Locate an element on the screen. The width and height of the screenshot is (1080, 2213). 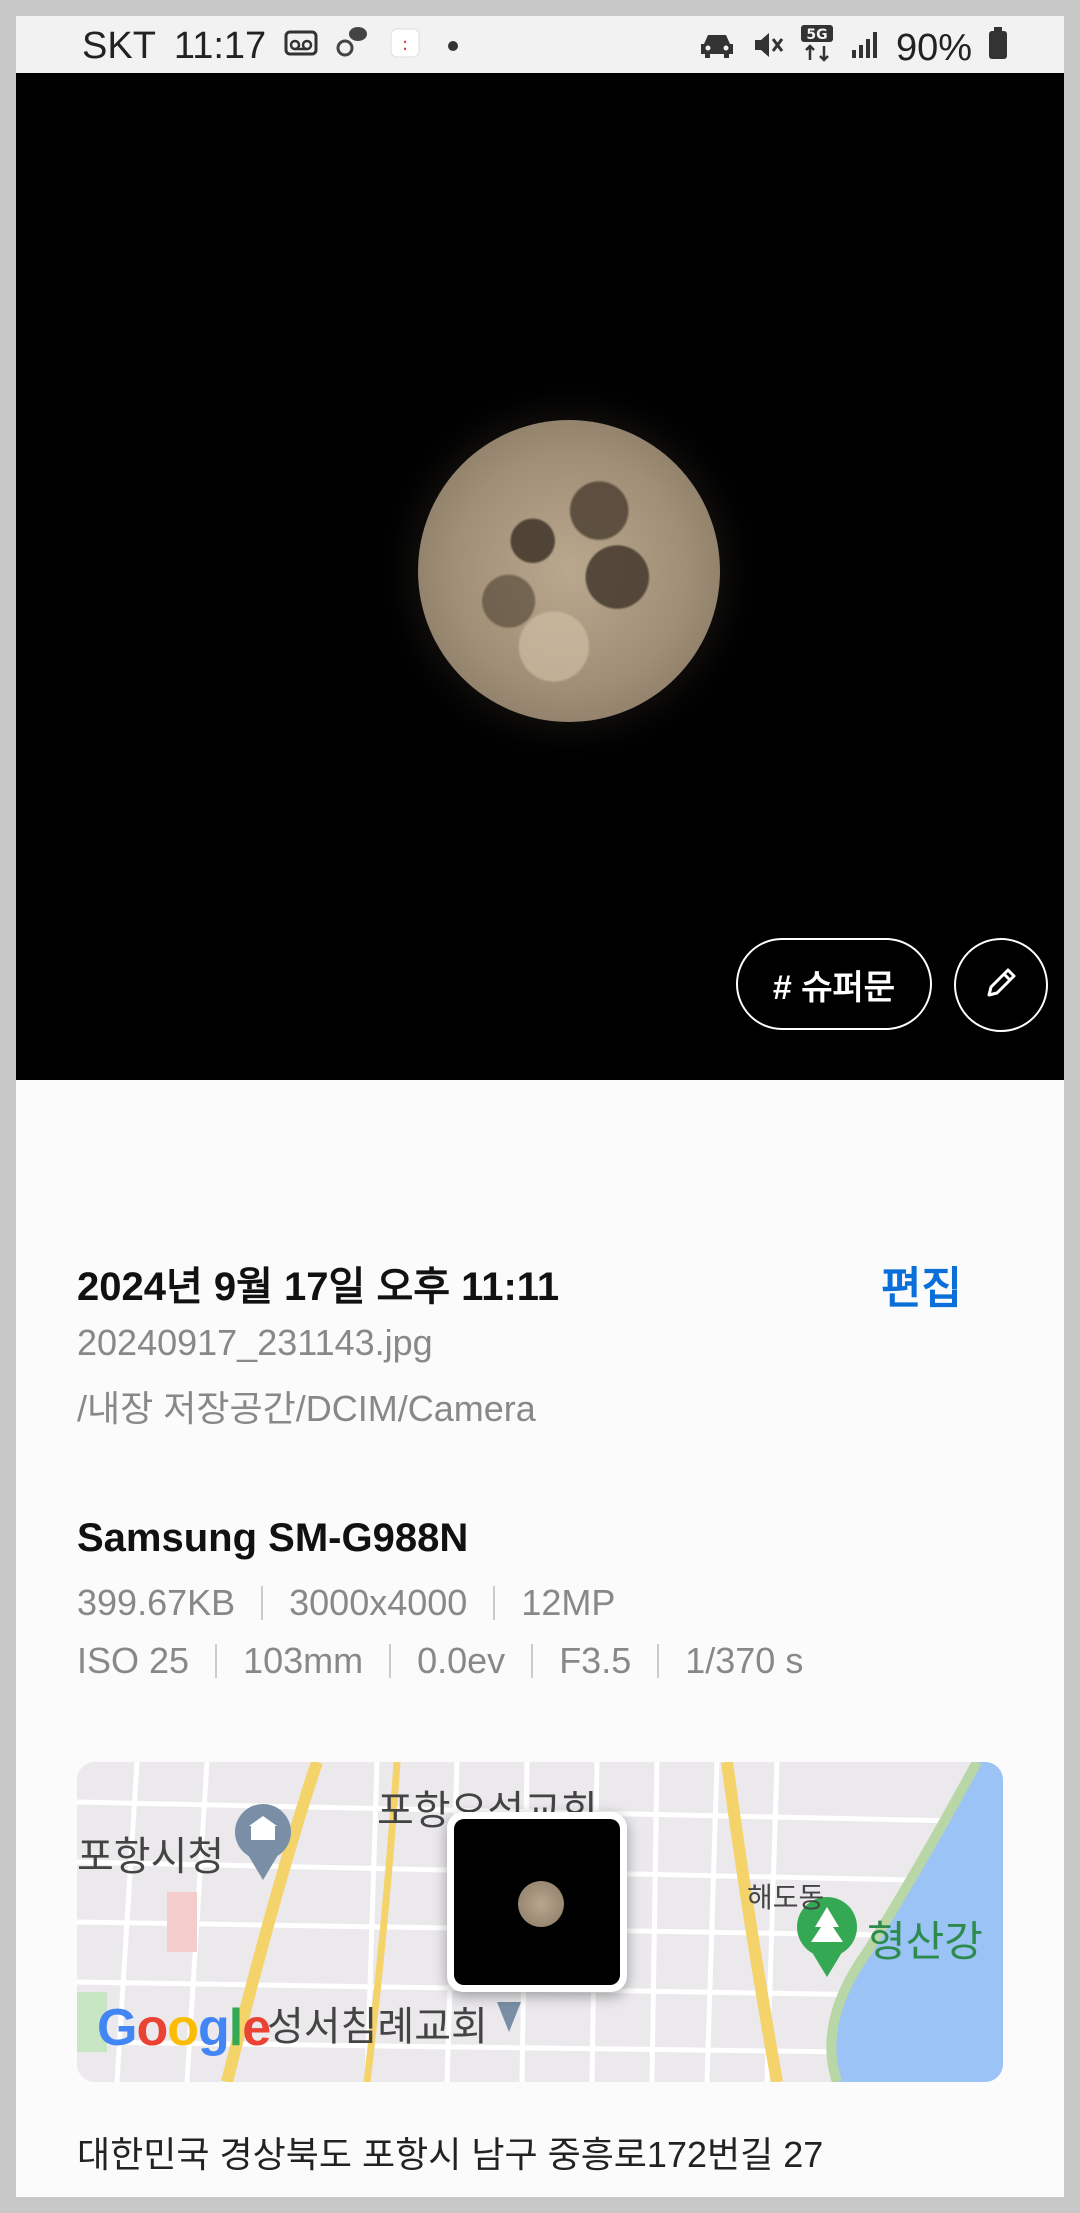
megapixels: 12MP is located at coordinates (568, 1602).